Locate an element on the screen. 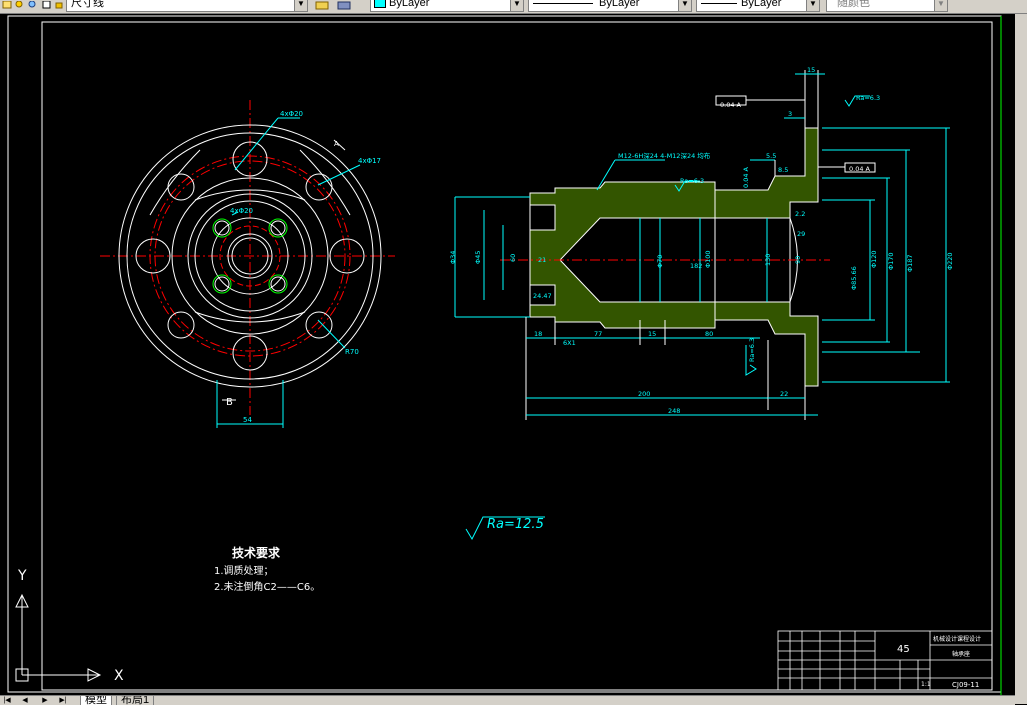 The width and height of the screenshot is (1027, 705). dim-chamfer-85: 8.5 is located at coordinates (783, 170).